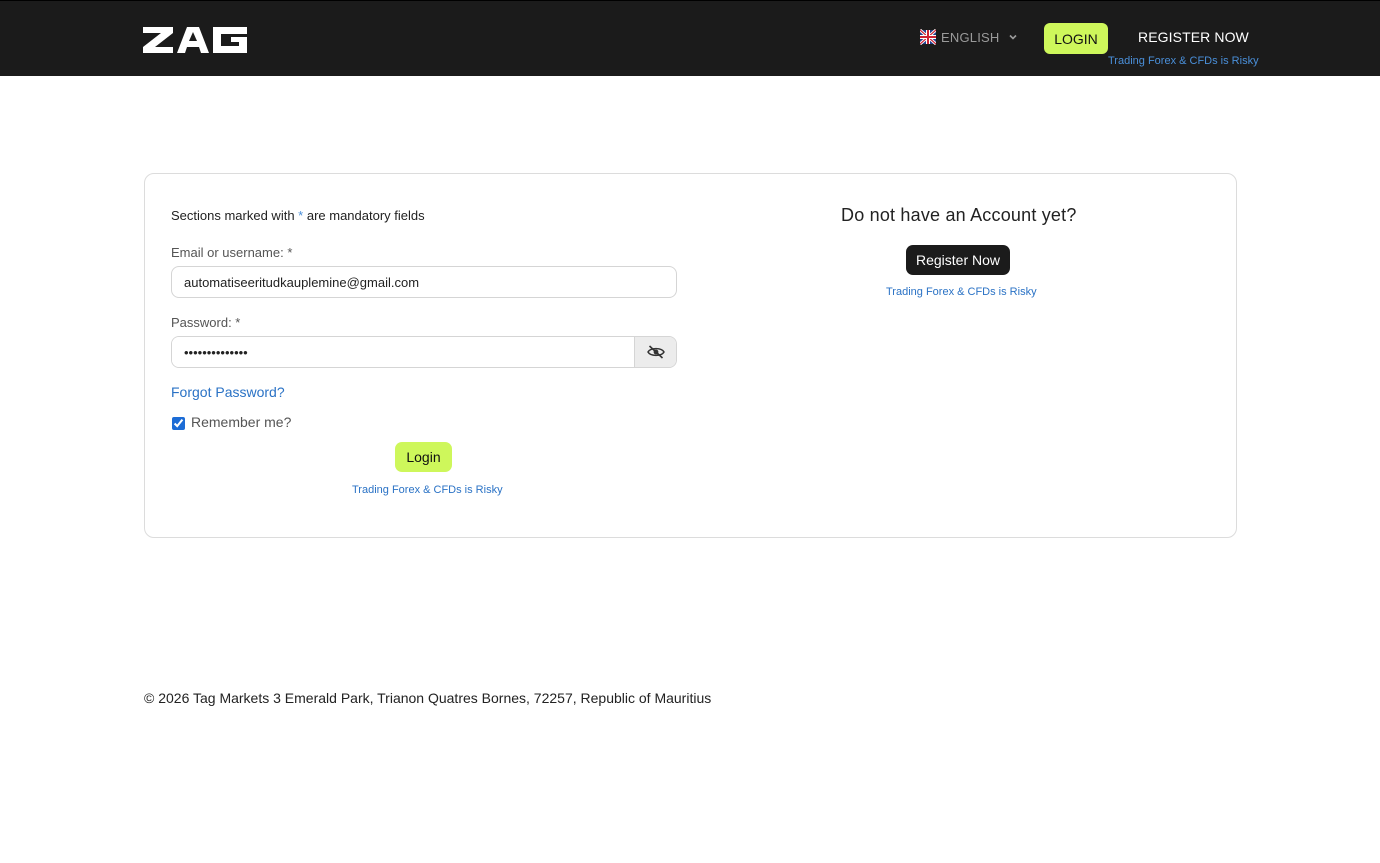 The image size is (1380, 863). I want to click on remember-me-label: Remember me?, so click(241, 421).